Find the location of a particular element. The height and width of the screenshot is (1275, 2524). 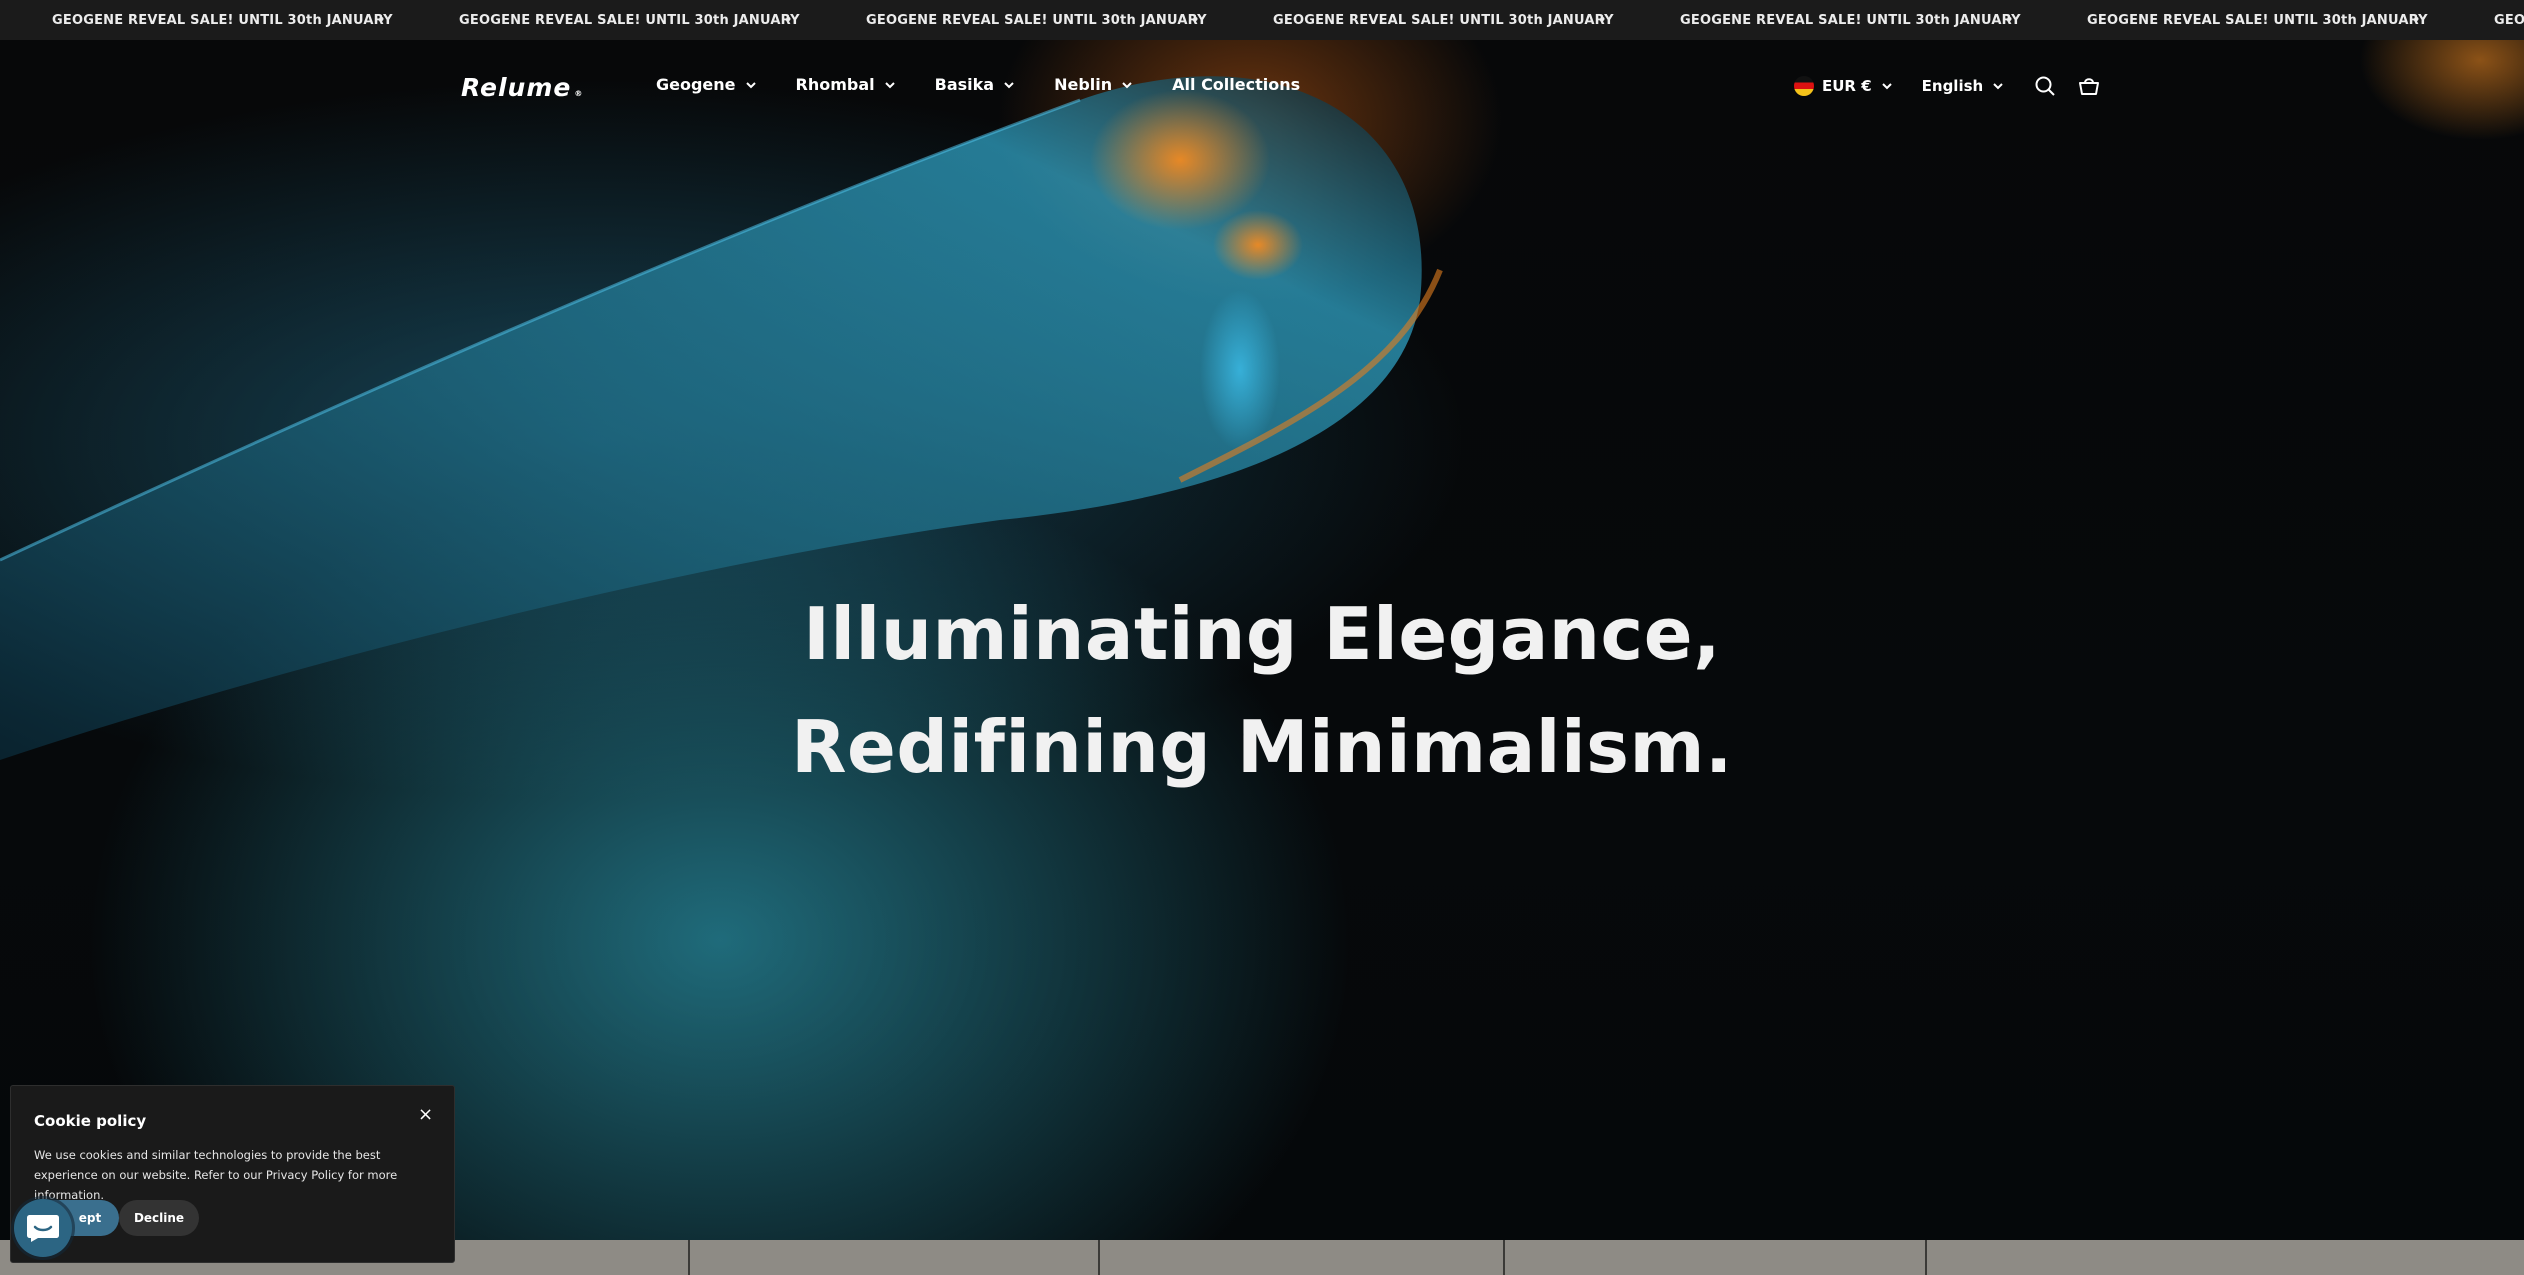

nav-item-geogene: Geogene is located at coordinates (706, 84).